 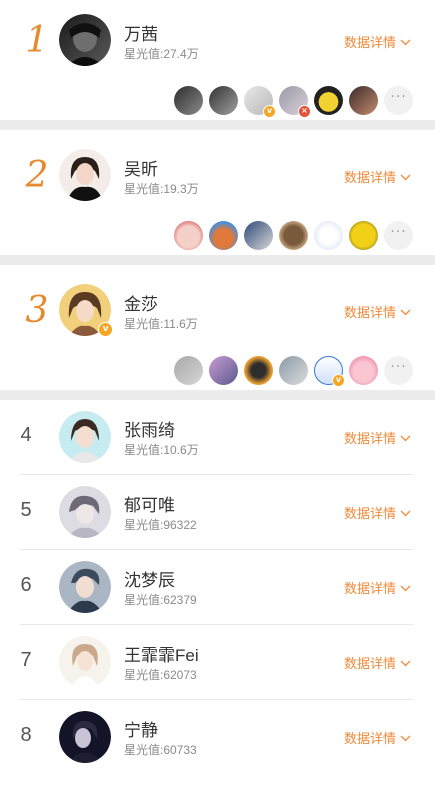 What do you see at coordinates (160, 600) in the screenshot?
I see `star-score: 星光值:62379` at bounding box center [160, 600].